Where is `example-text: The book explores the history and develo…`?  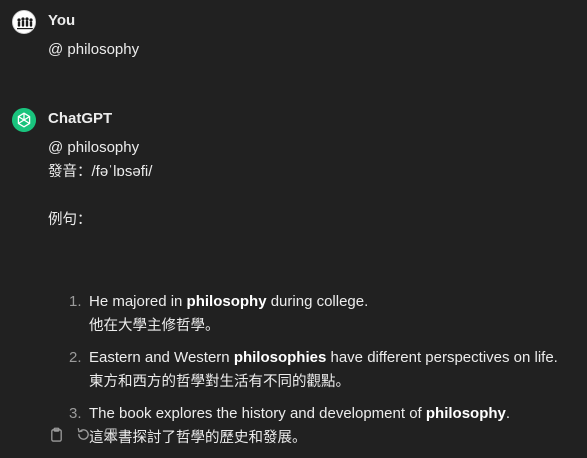
example-text: The book explores the history and develo… is located at coordinates (257, 413).